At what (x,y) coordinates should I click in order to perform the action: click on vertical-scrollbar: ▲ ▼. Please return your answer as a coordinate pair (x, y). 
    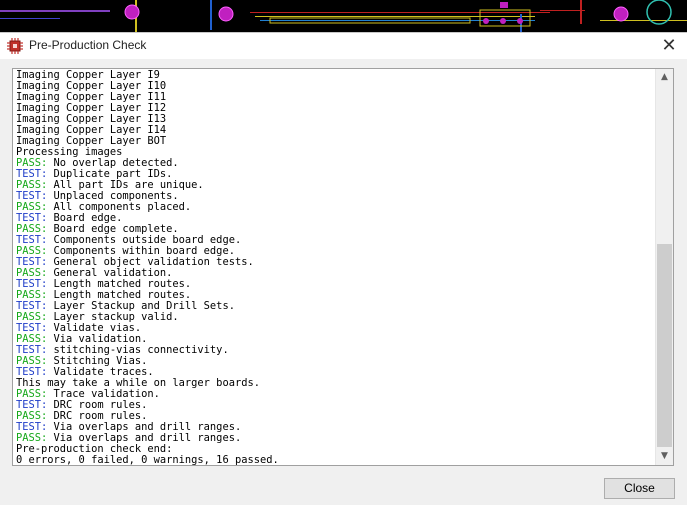
    Looking at the image, I should click on (664, 267).